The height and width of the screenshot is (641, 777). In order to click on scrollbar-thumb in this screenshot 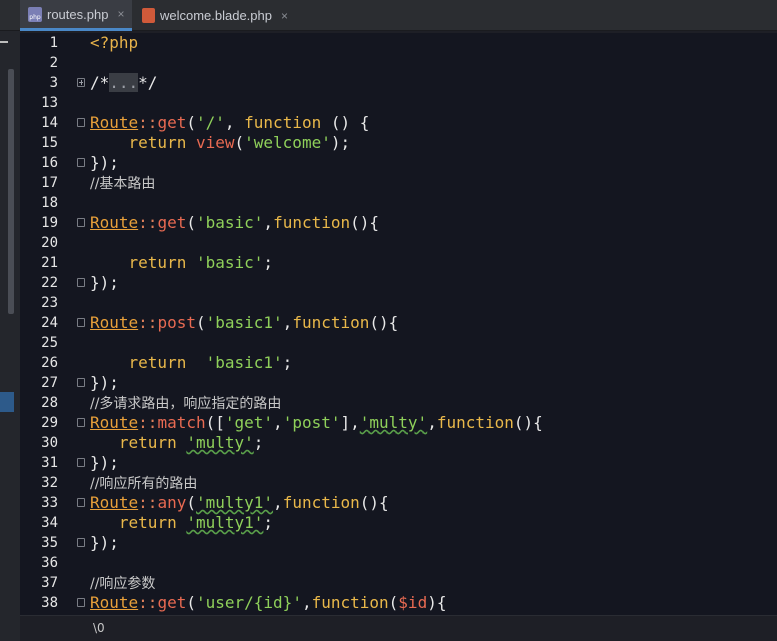, I will do `click(11, 191)`.